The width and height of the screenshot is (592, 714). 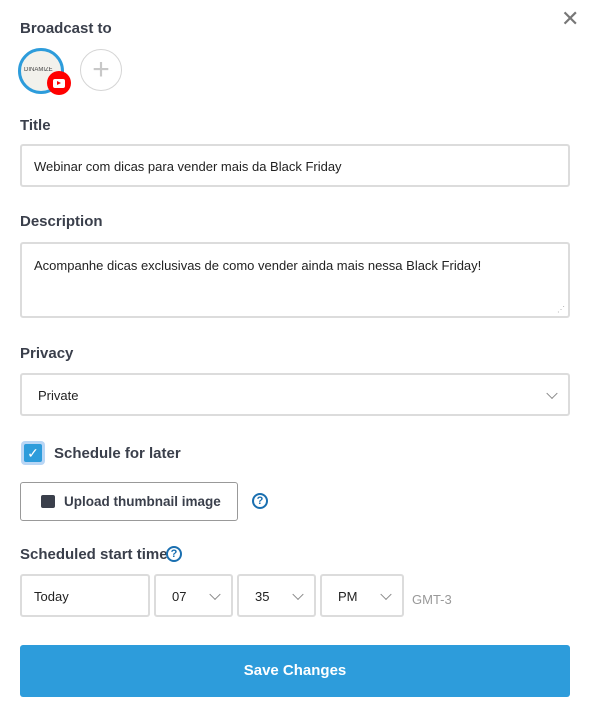 What do you see at coordinates (179, 596) in the screenshot?
I see `hour-value: 07` at bounding box center [179, 596].